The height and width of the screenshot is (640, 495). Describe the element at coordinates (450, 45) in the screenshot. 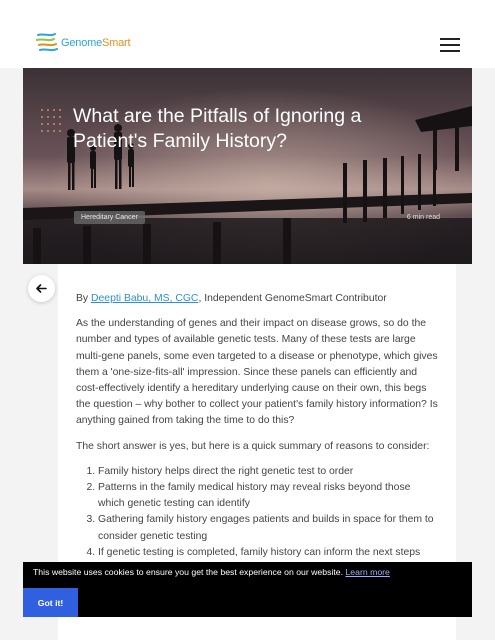

I see `hamburger-menu-icon` at that location.